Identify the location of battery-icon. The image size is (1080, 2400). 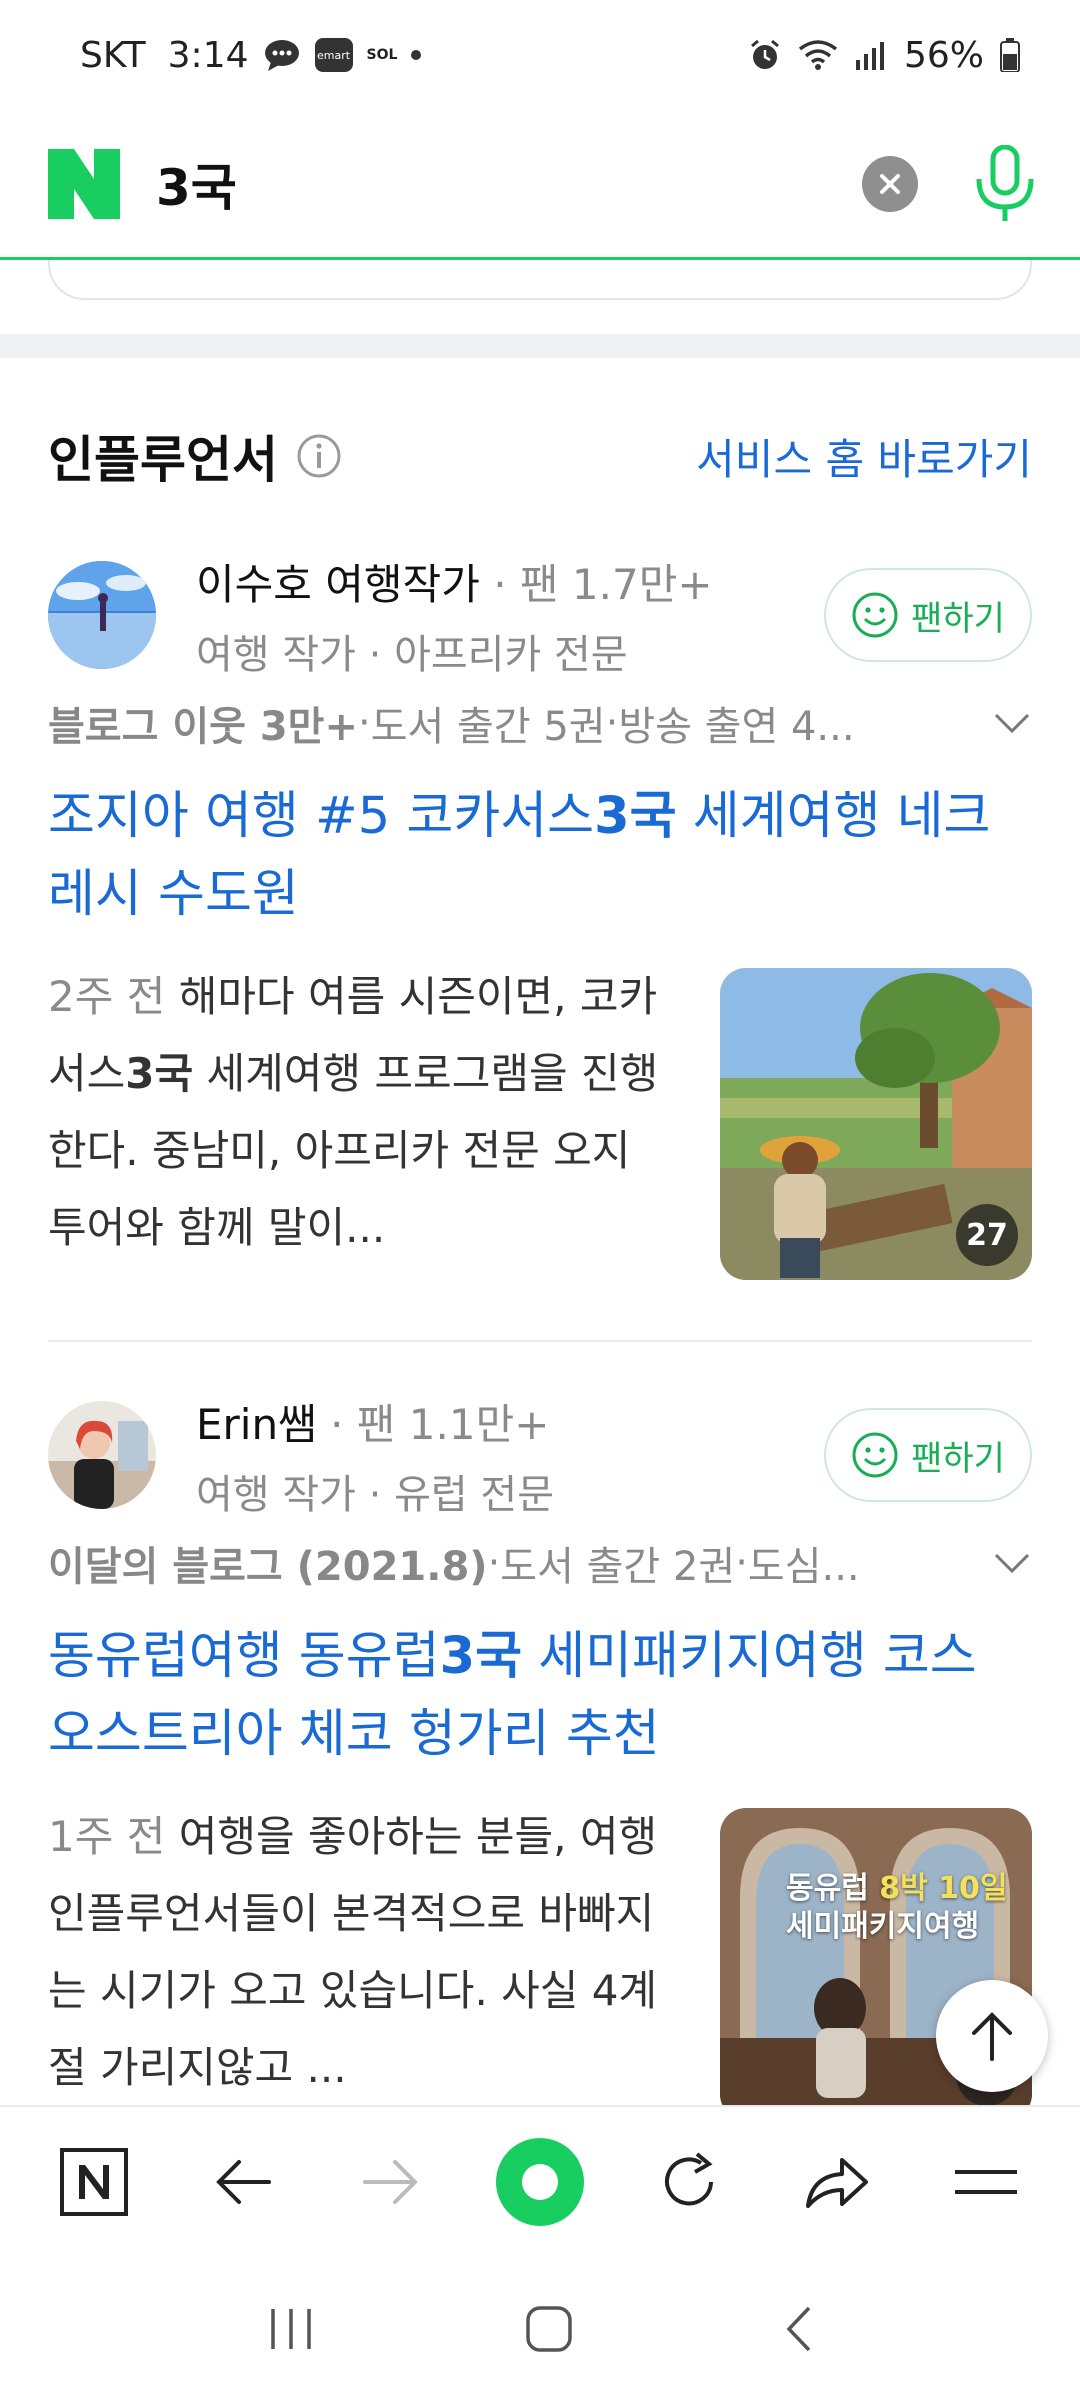
(1010, 55).